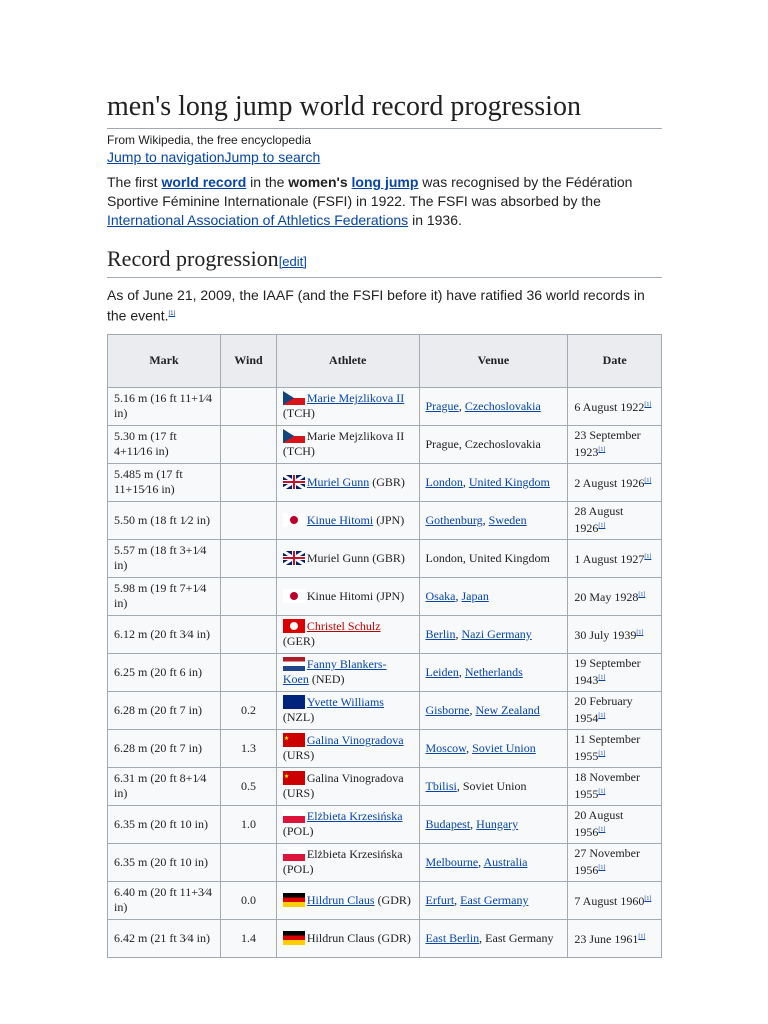  I want to click on athlete-name-link: Marie Mejzlikova II, so click(355, 398).